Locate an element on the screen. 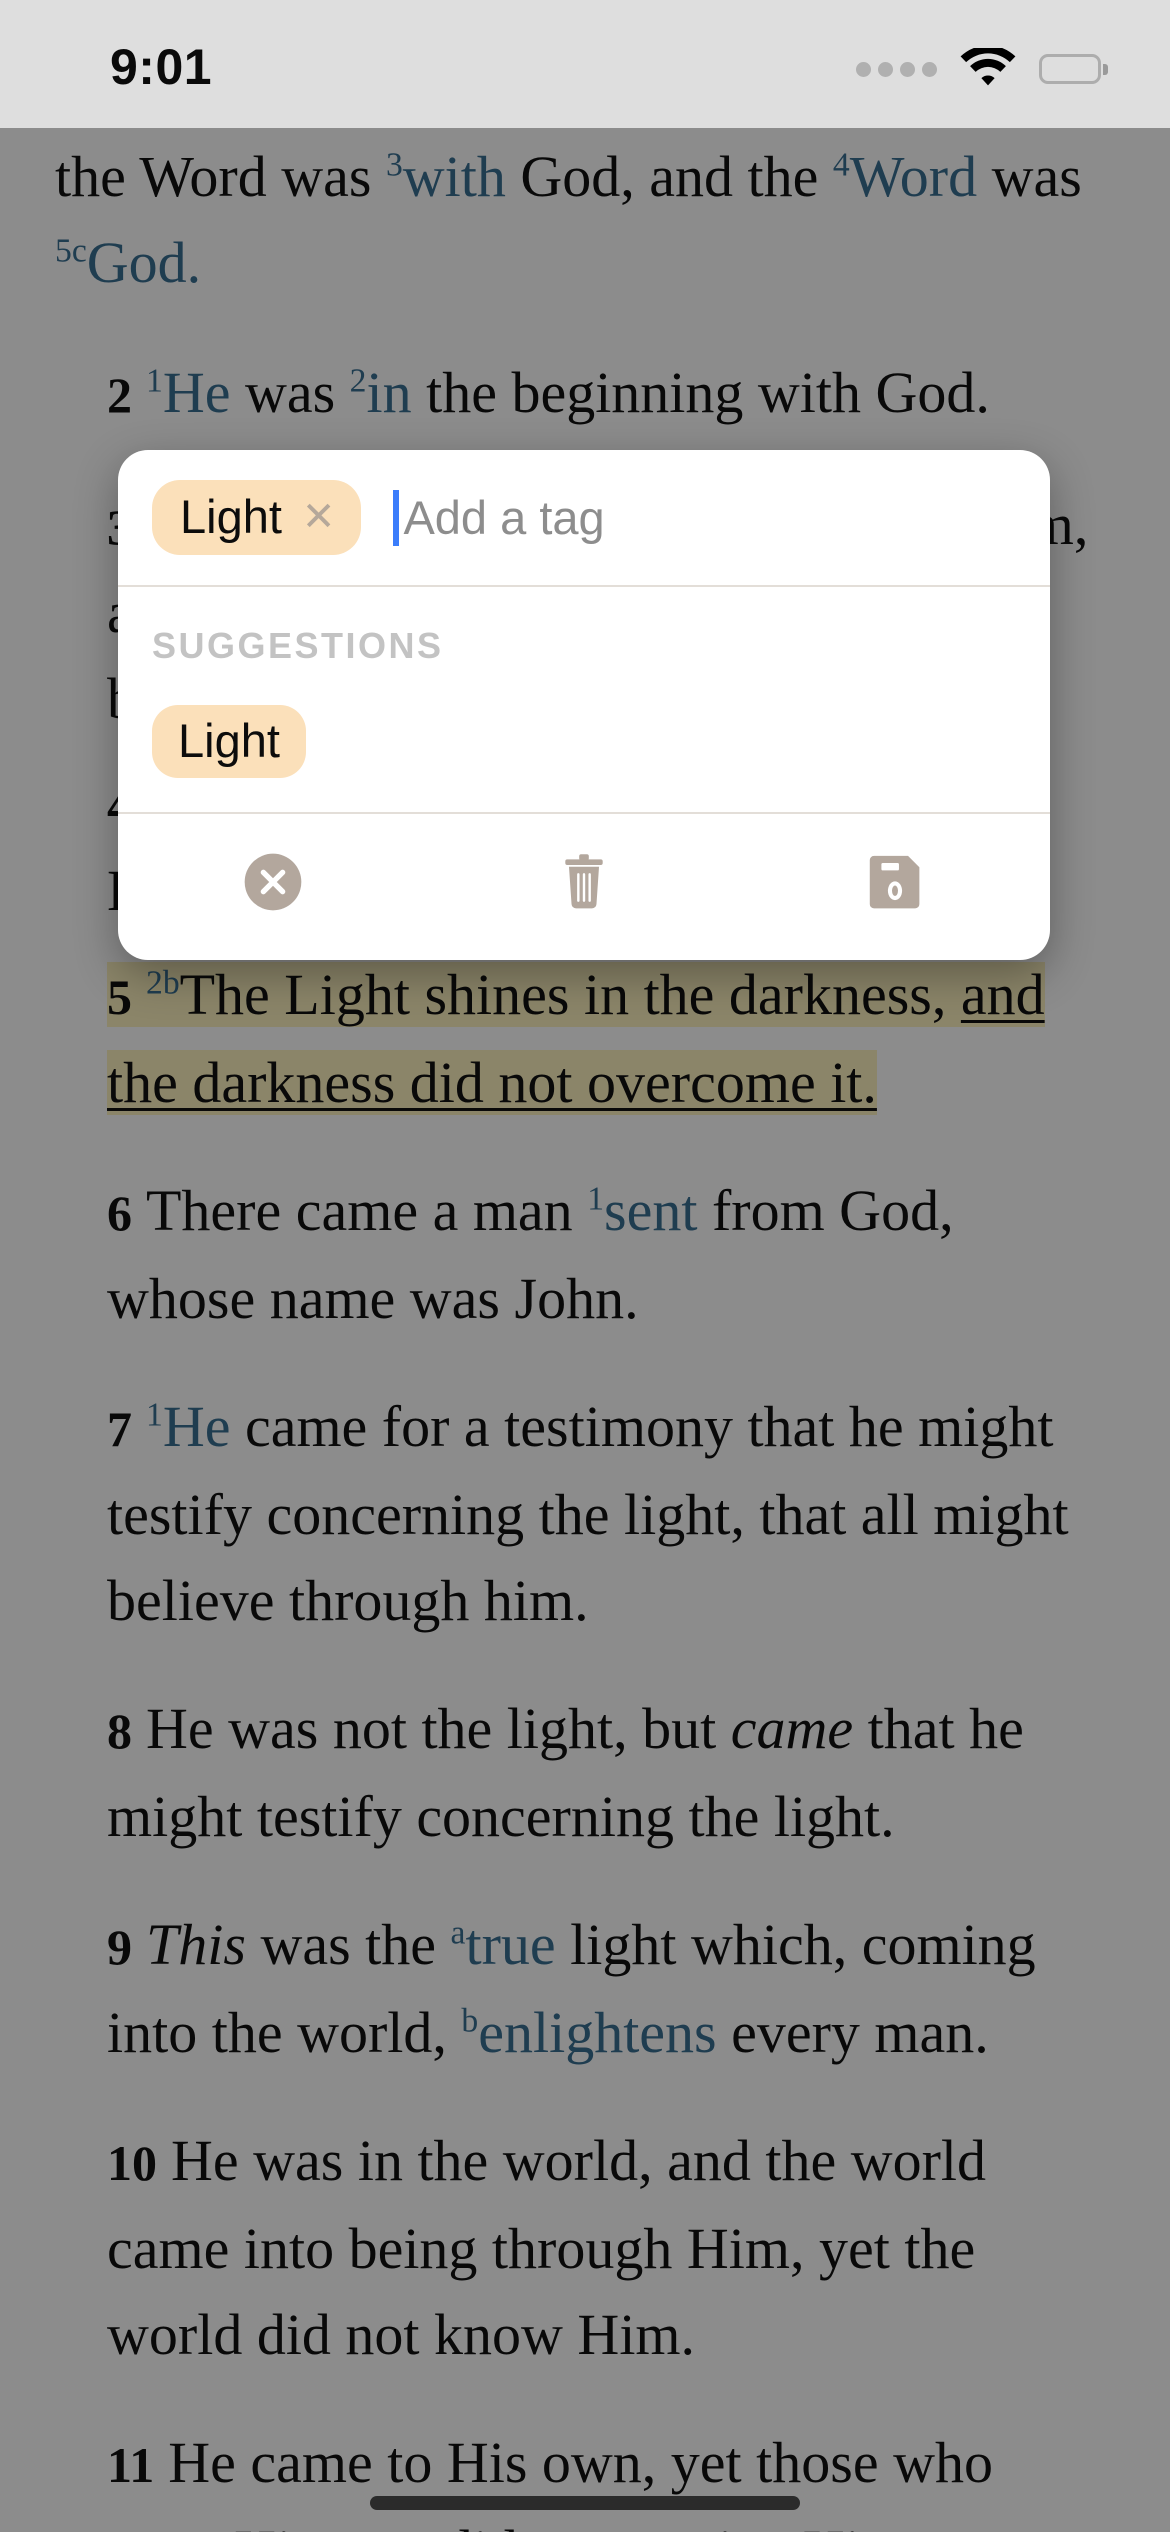 This screenshot has width=1170, height=2532. applied-tag-label: Light is located at coordinates (231, 516).